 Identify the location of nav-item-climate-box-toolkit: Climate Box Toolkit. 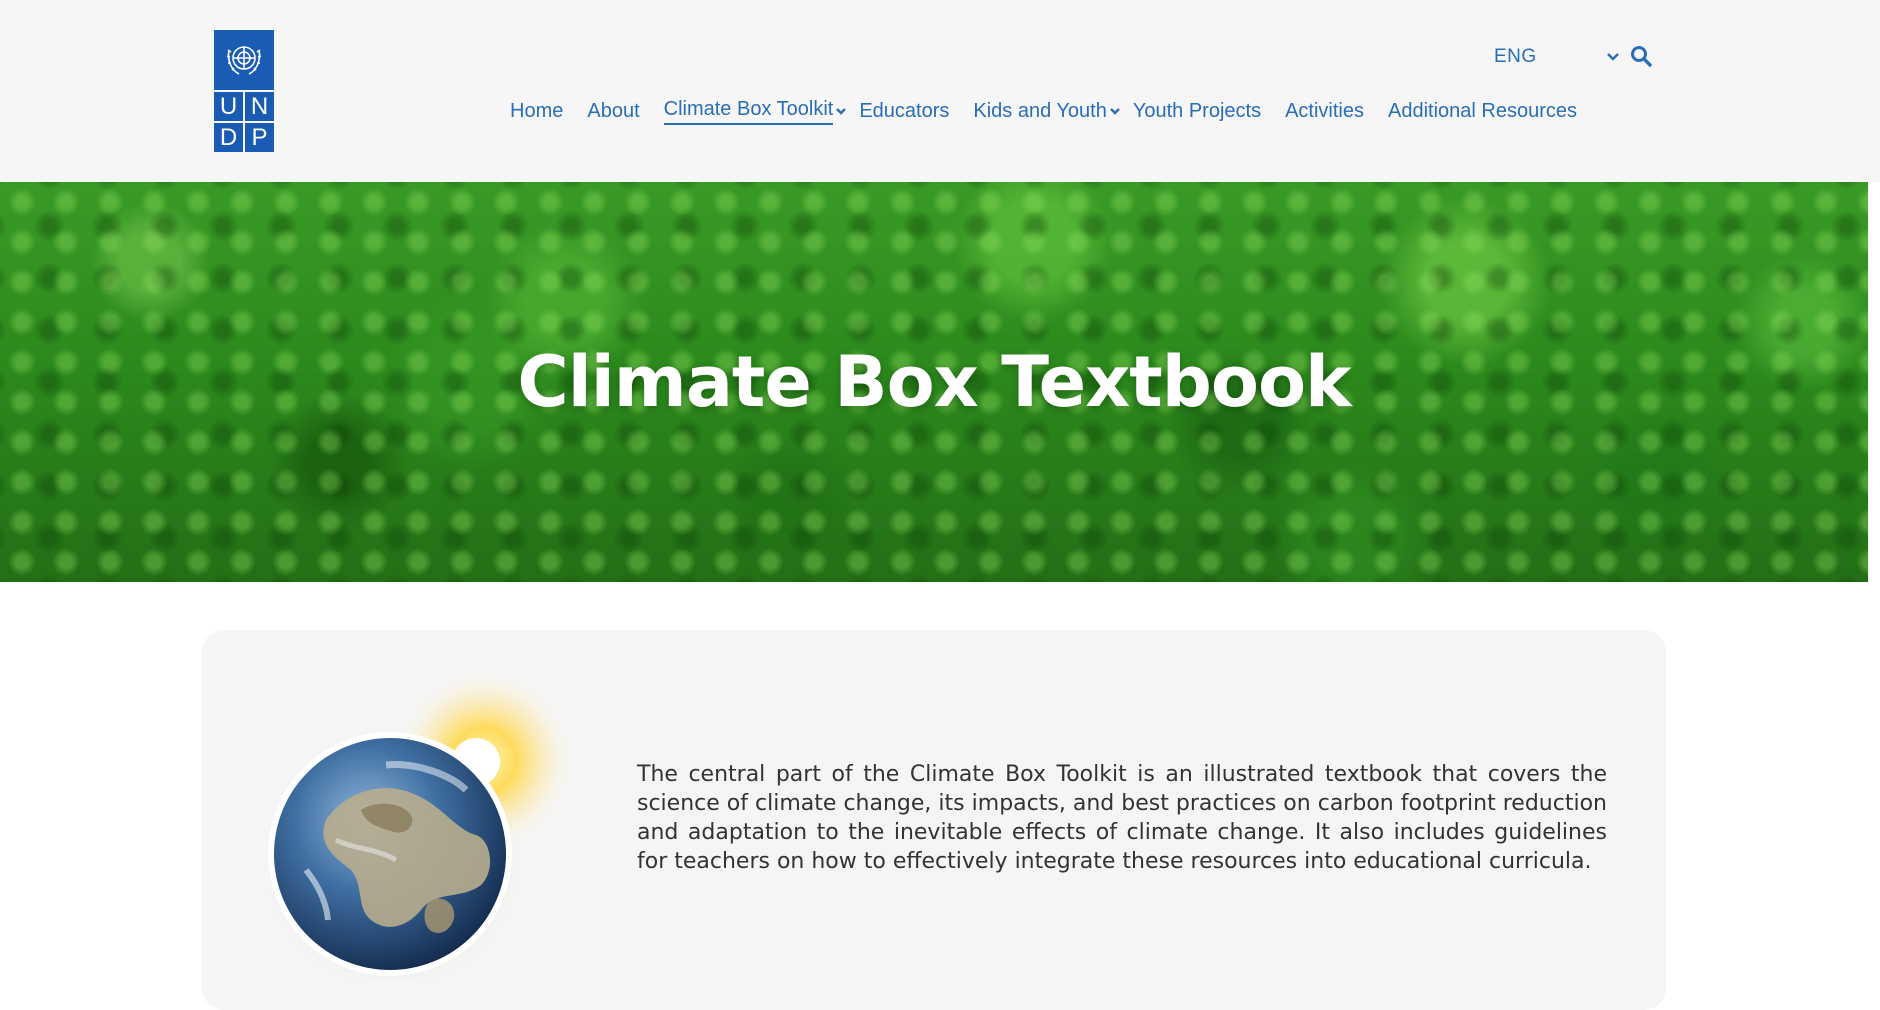
(755, 111).